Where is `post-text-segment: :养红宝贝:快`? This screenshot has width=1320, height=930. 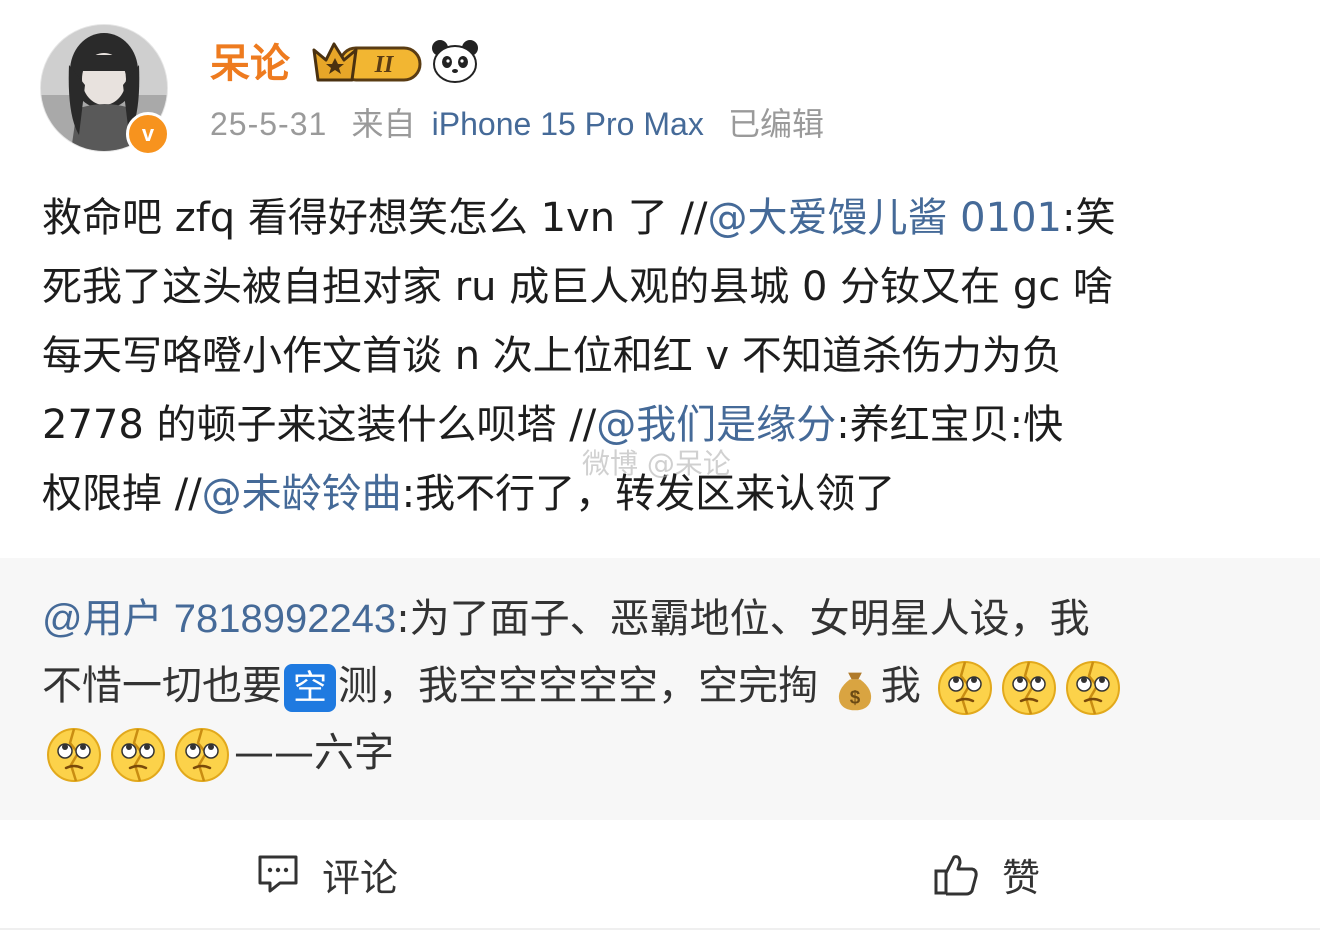
post-text-segment: :养红宝贝:快 is located at coordinates (950, 425).